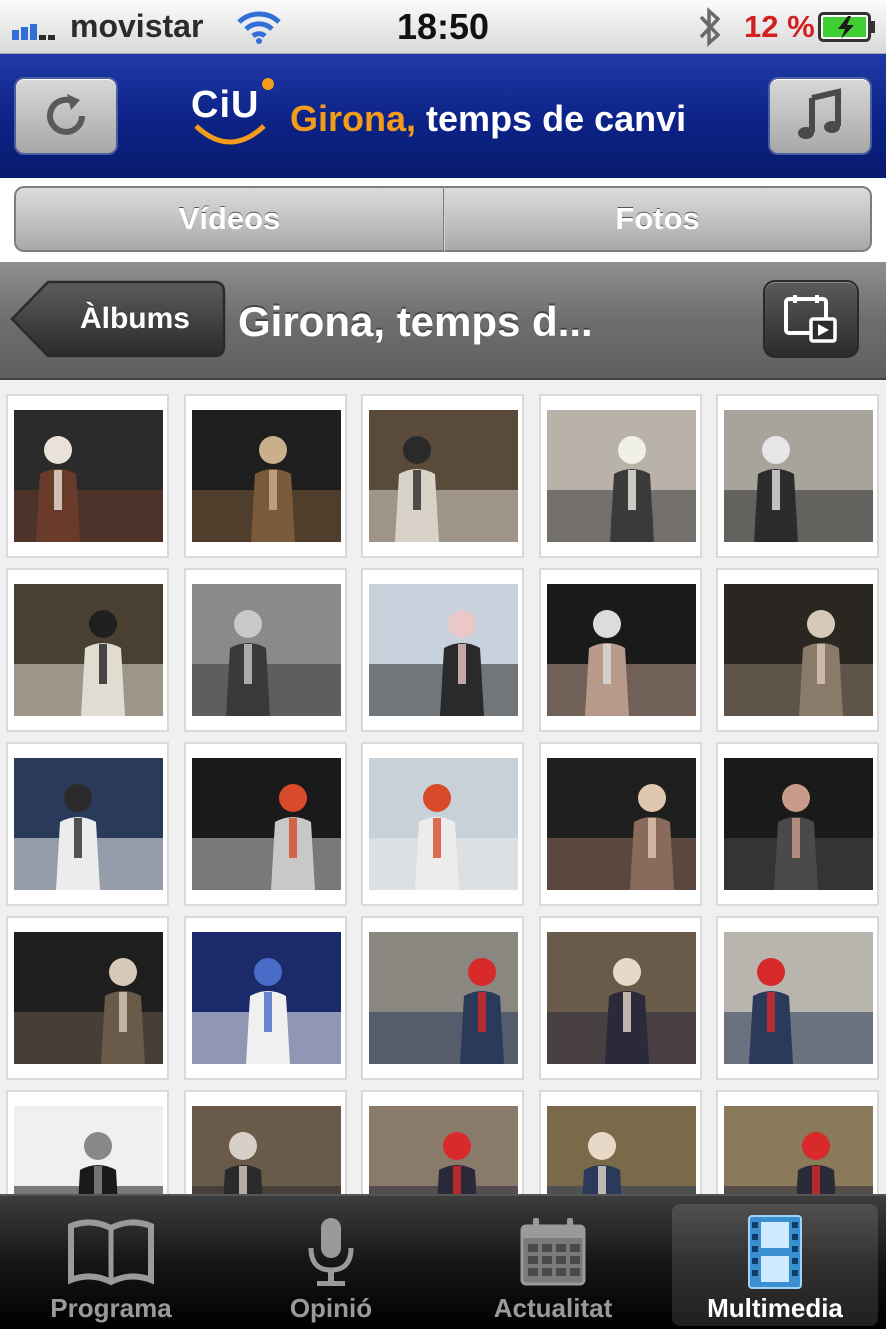 The height and width of the screenshot is (1329, 886). I want to click on tab-multimedia-label: Multimedia, so click(775, 1308).